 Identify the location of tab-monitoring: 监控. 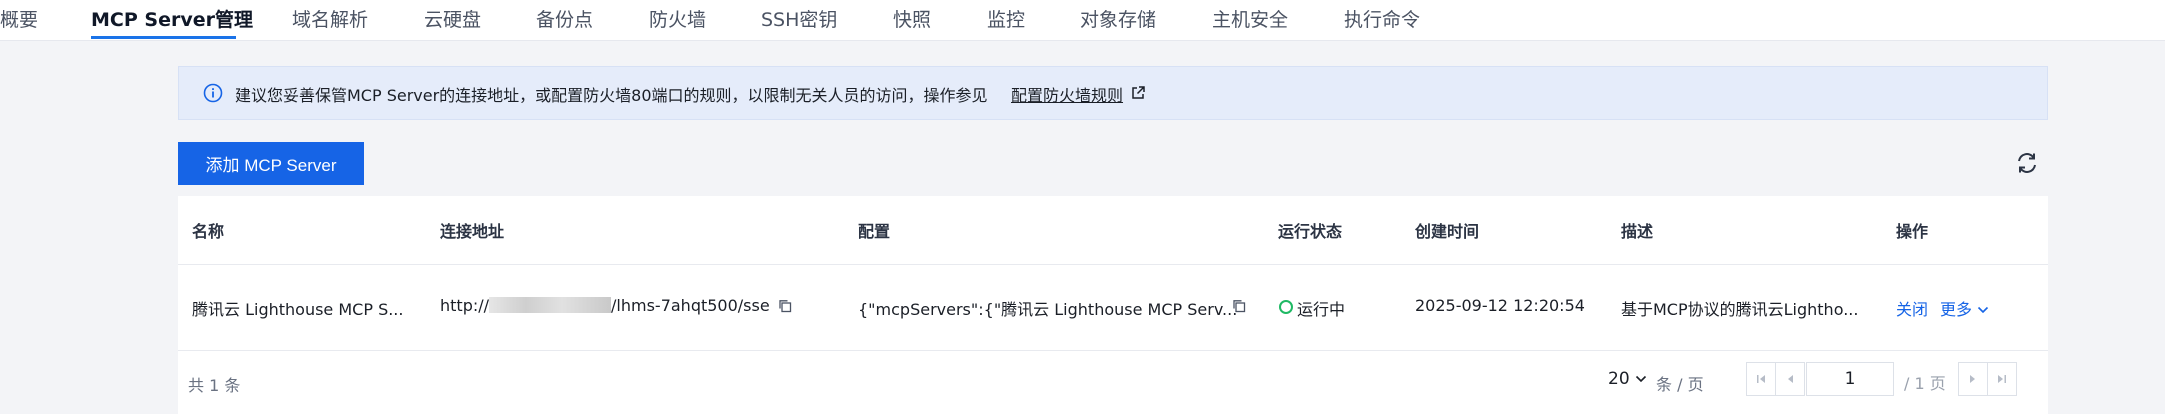
(1006, 18).